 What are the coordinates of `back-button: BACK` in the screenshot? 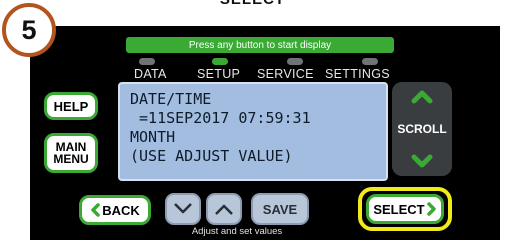 It's located at (115, 210).